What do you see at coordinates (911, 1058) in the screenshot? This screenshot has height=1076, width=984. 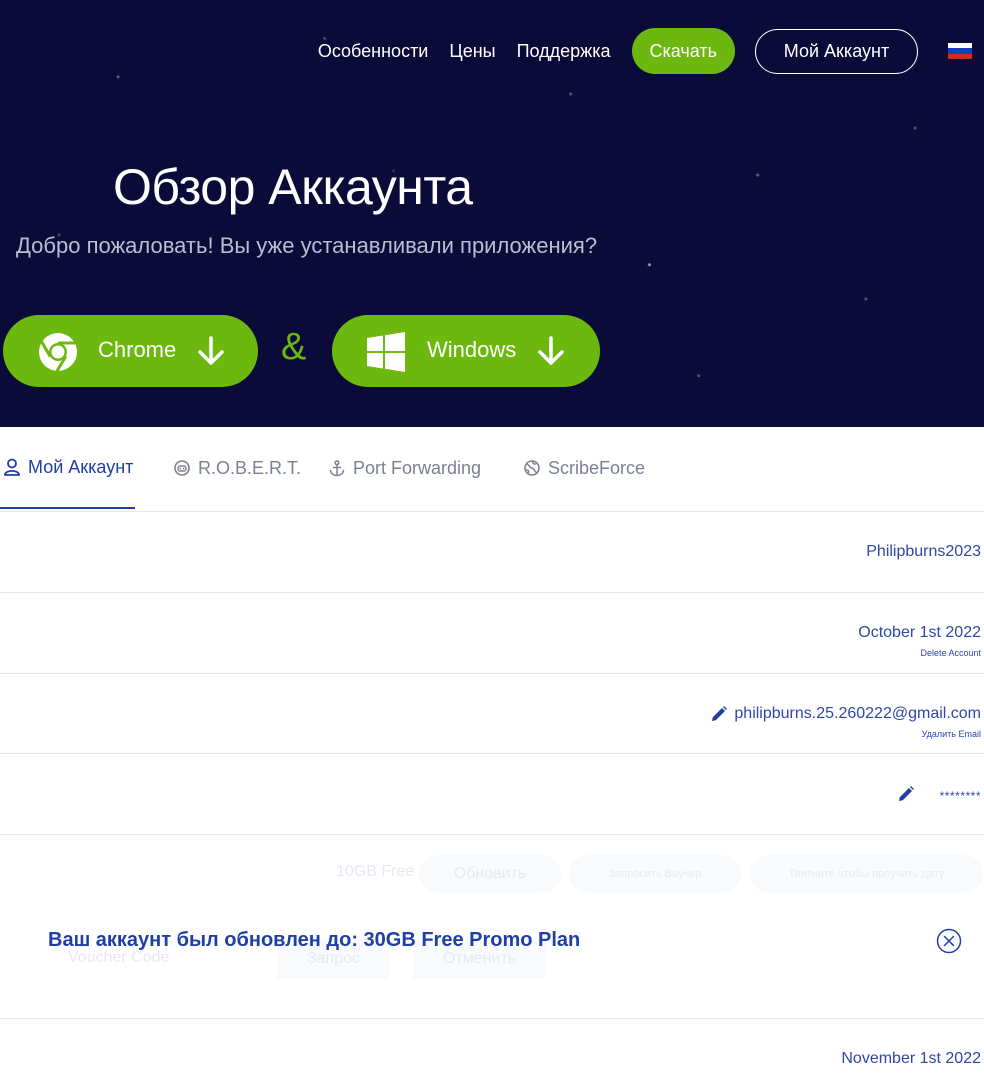 I see `expiry-date-value: November 1st 2022` at bounding box center [911, 1058].